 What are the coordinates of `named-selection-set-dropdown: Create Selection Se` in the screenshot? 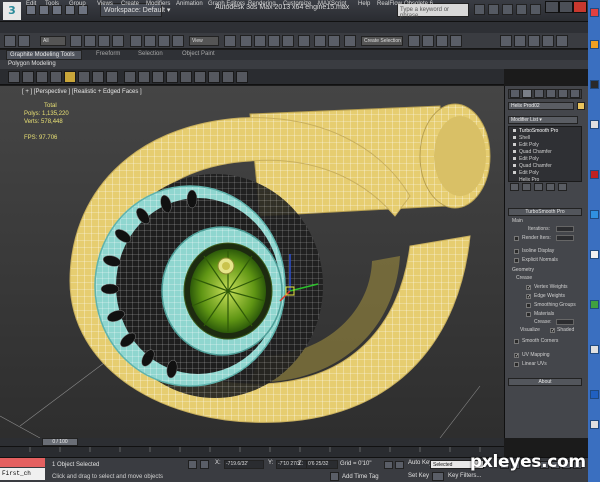 It's located at (382, 41).